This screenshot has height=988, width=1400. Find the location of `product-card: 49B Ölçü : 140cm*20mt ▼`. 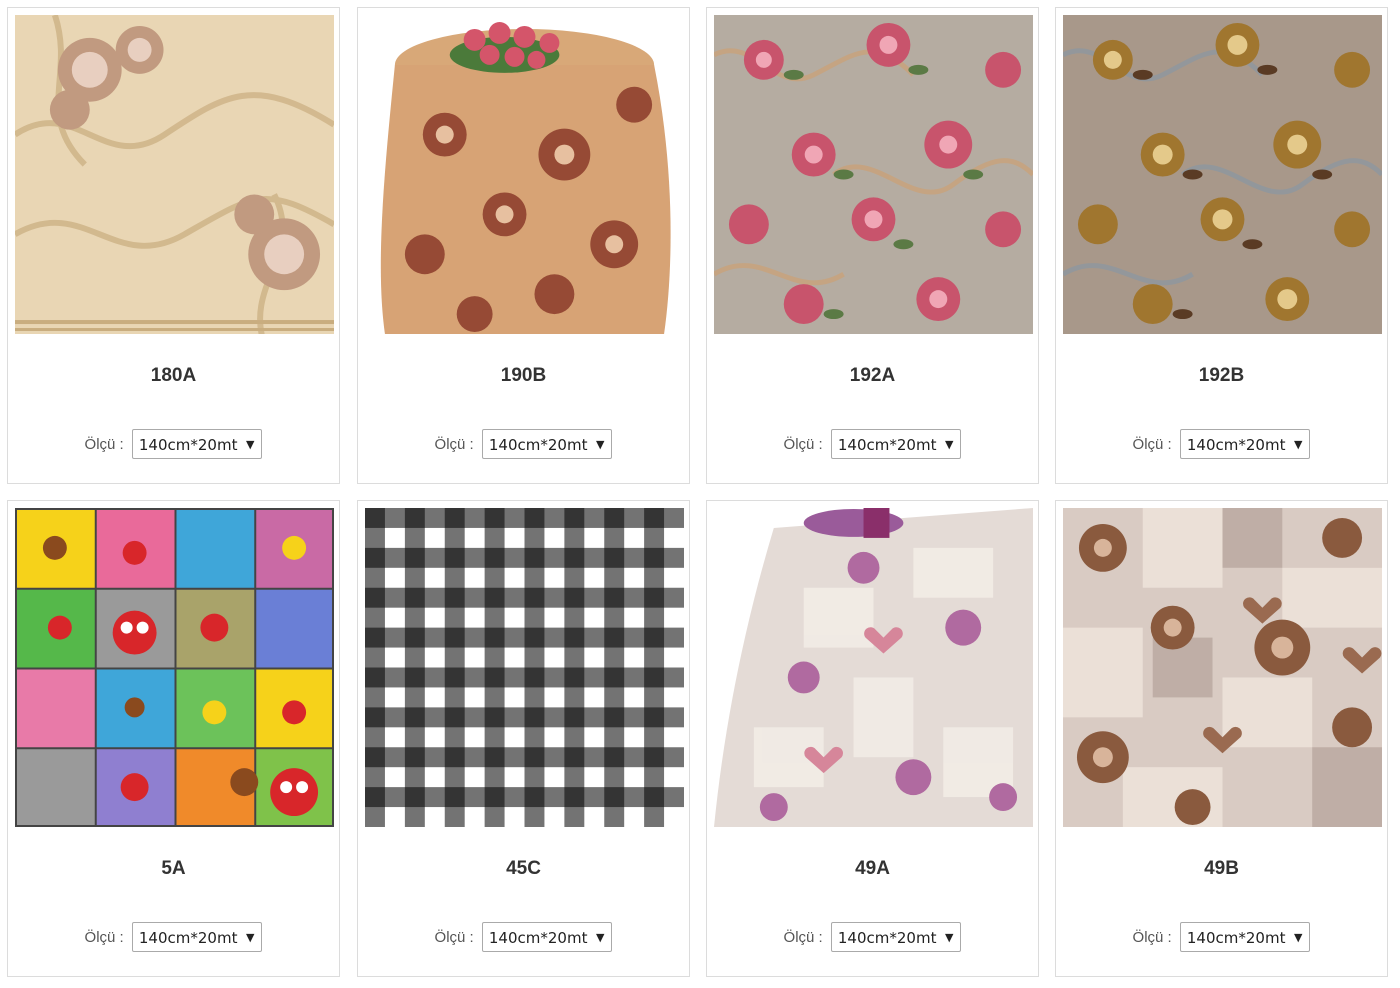

product-card: 49B Ölçü : 140cm*20mt ▼ is located at coordinates (1221, 738).